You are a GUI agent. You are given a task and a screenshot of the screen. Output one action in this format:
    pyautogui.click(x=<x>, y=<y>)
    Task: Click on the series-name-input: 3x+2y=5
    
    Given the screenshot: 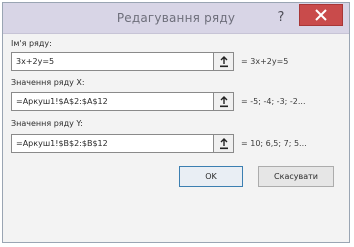 What is the action you would take?
    pyautogui.click(x=112, y=61)
    